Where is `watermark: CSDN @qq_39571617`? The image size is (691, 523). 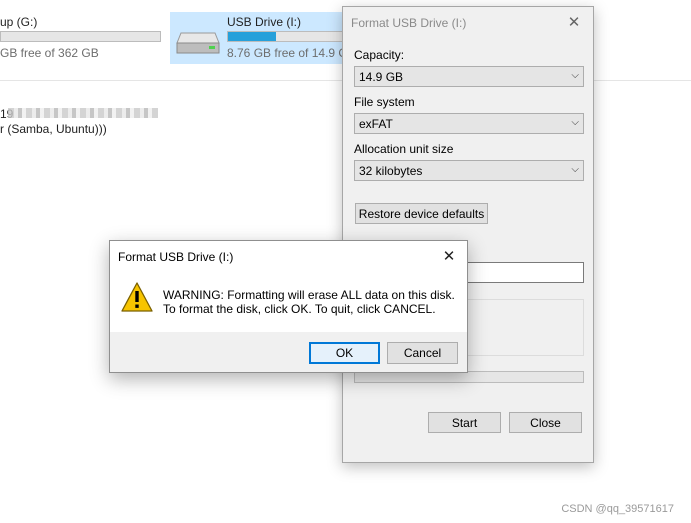 watermark: CSDN @qq_39571617 is located at coordinates (617, 509).